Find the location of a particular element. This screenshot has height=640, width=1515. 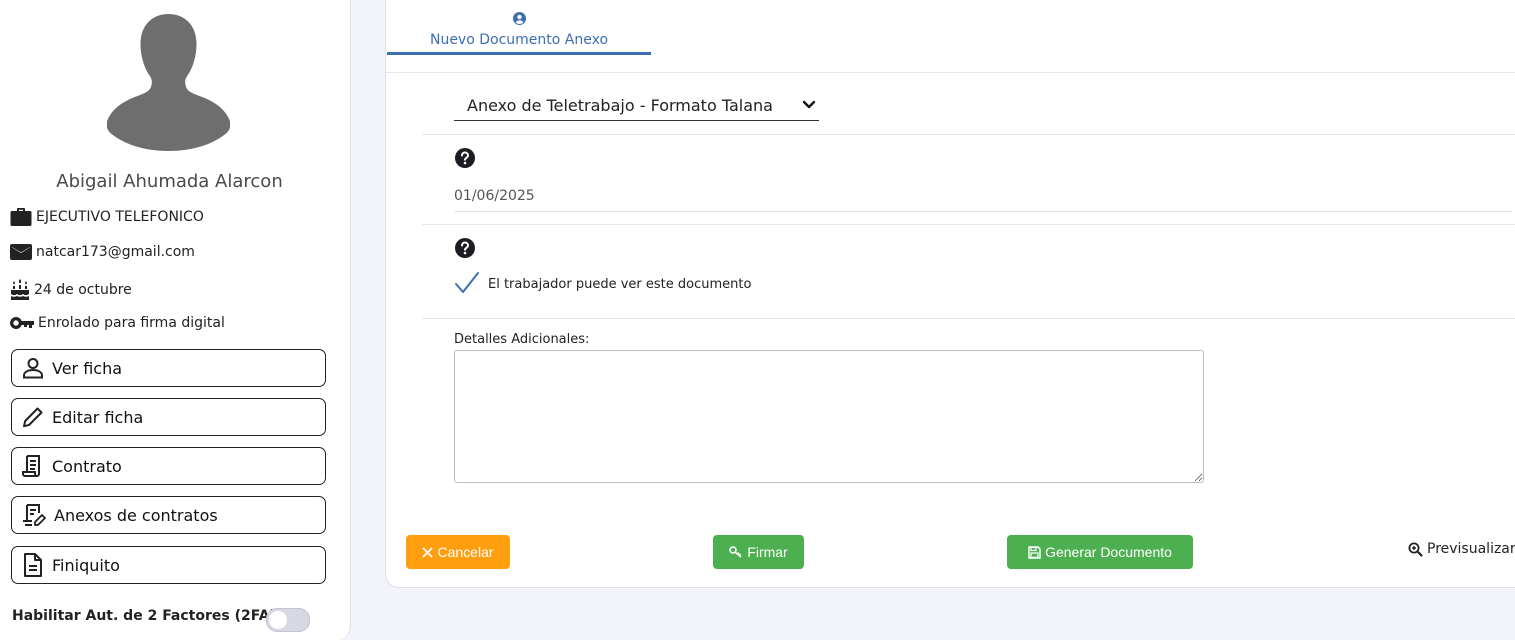

document-icon is located at coordinates (33, 565).